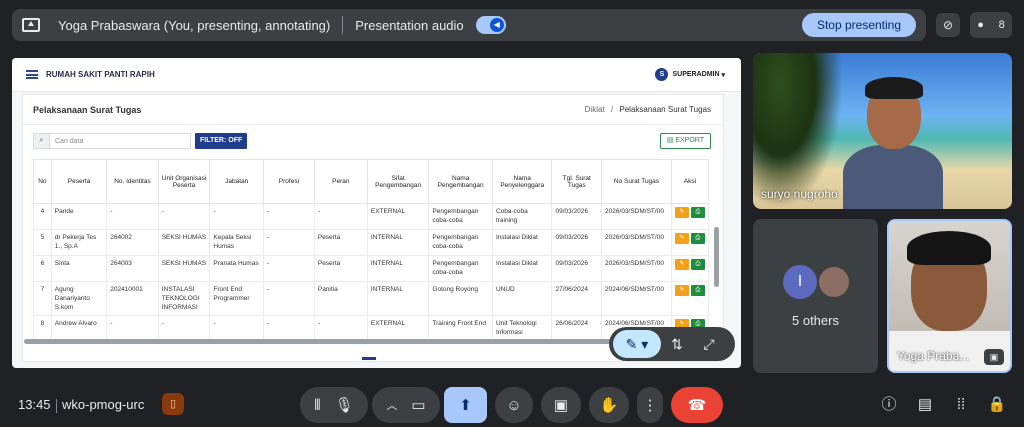  I want to click on camera-button: ︿ ▭, so click(406, 405).